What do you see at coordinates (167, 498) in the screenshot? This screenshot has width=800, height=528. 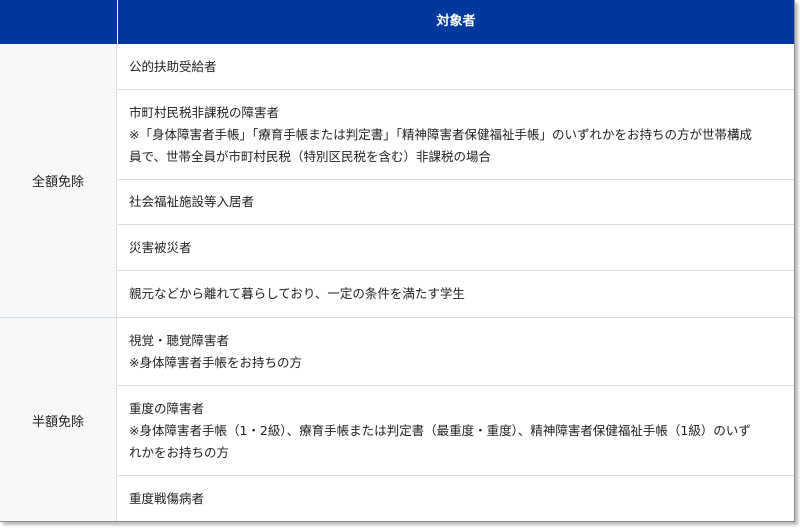 I see `row-text: 重度戦傷病者` at bounding box center [167, 498].